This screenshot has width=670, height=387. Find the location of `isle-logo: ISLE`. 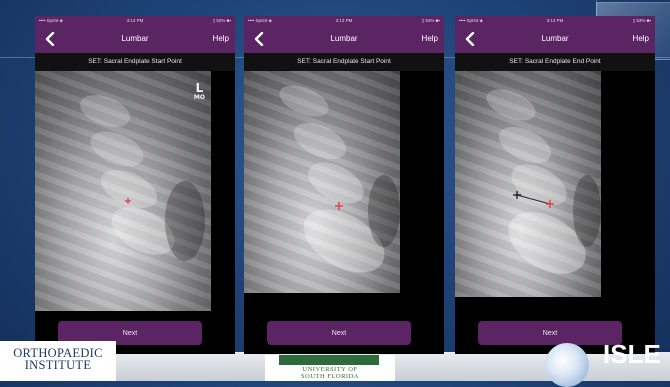

isle-logo: ISLE is located at coordinates (607, 361).